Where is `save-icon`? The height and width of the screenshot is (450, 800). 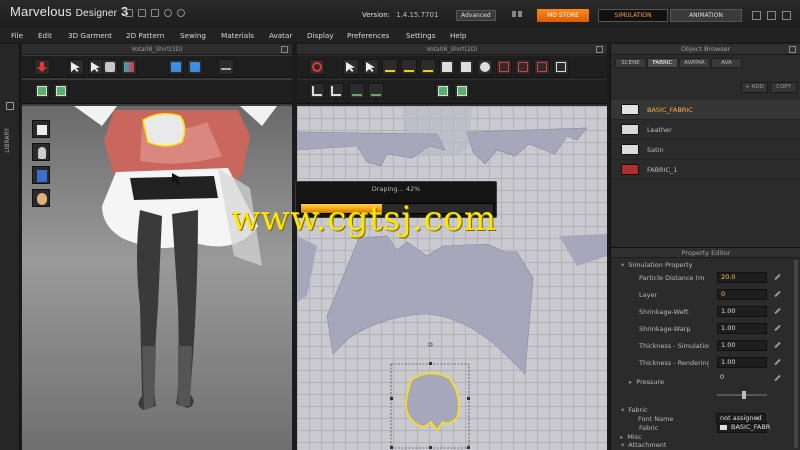 save-icon is located at coordinates (155, 13).